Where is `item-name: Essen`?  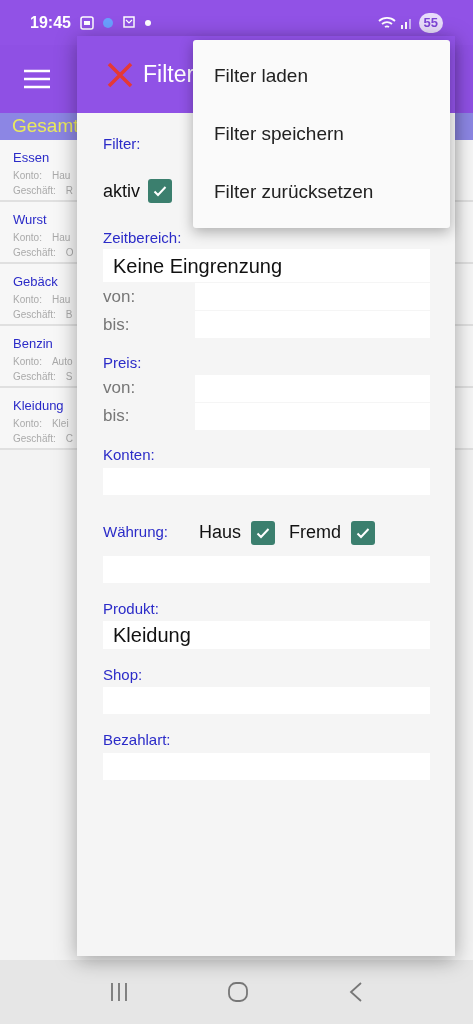 item-name: Essen is located at coordinates (32, 158).